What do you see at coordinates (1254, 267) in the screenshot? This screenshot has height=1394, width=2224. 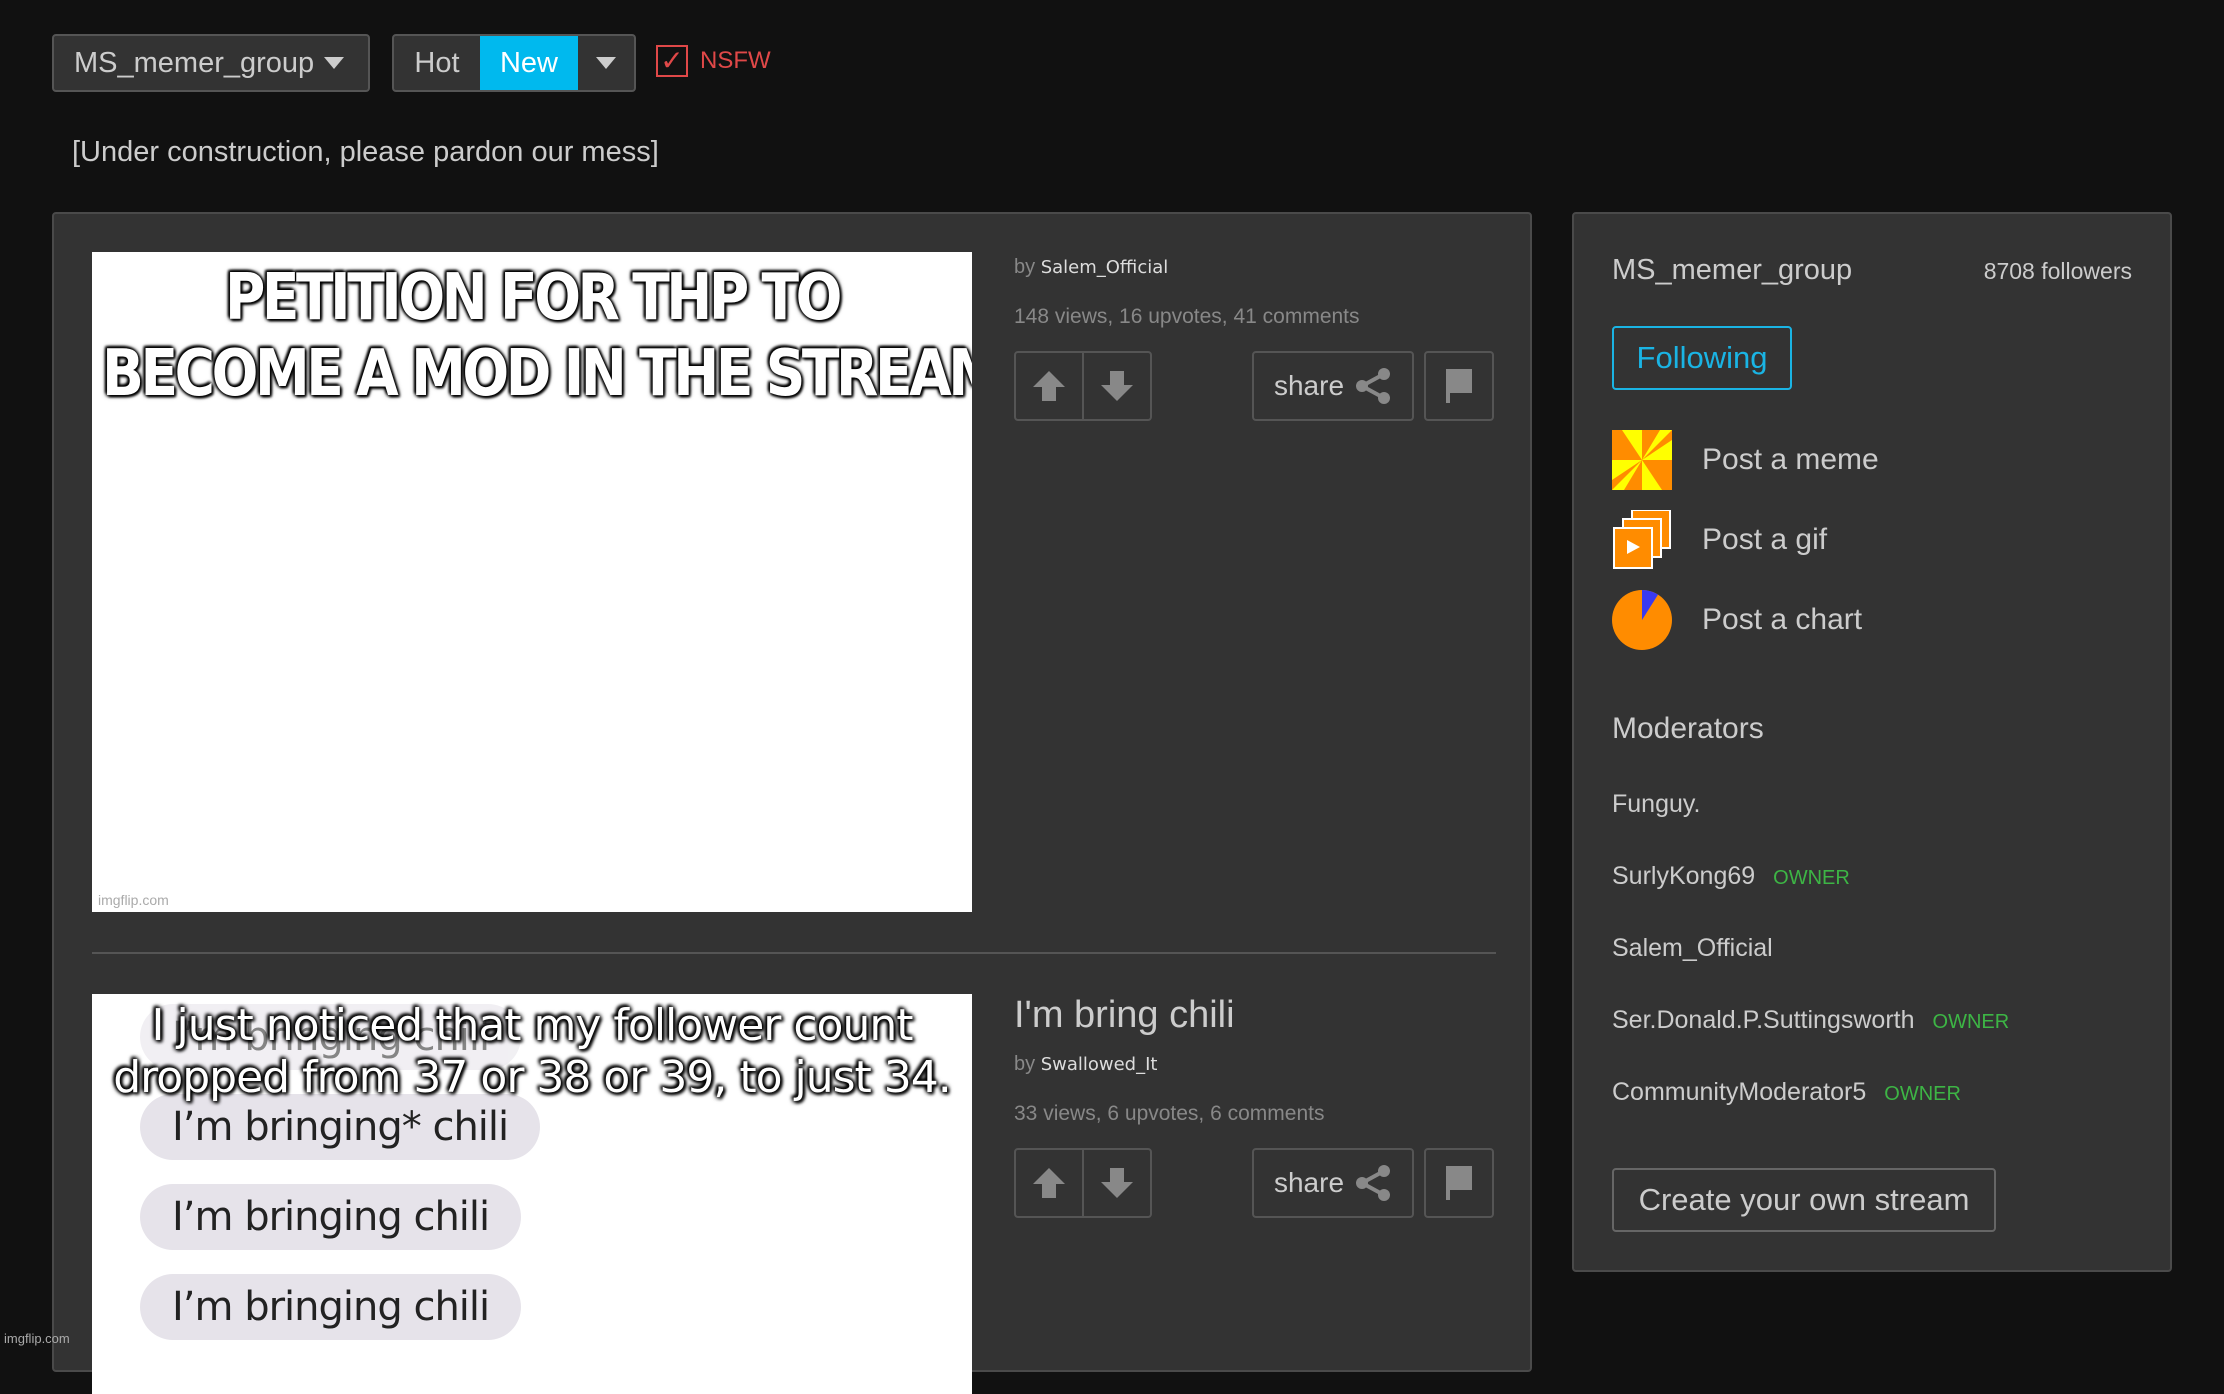 I see `post-byline: by Salem_Official` at bounding box center [1254, 267].